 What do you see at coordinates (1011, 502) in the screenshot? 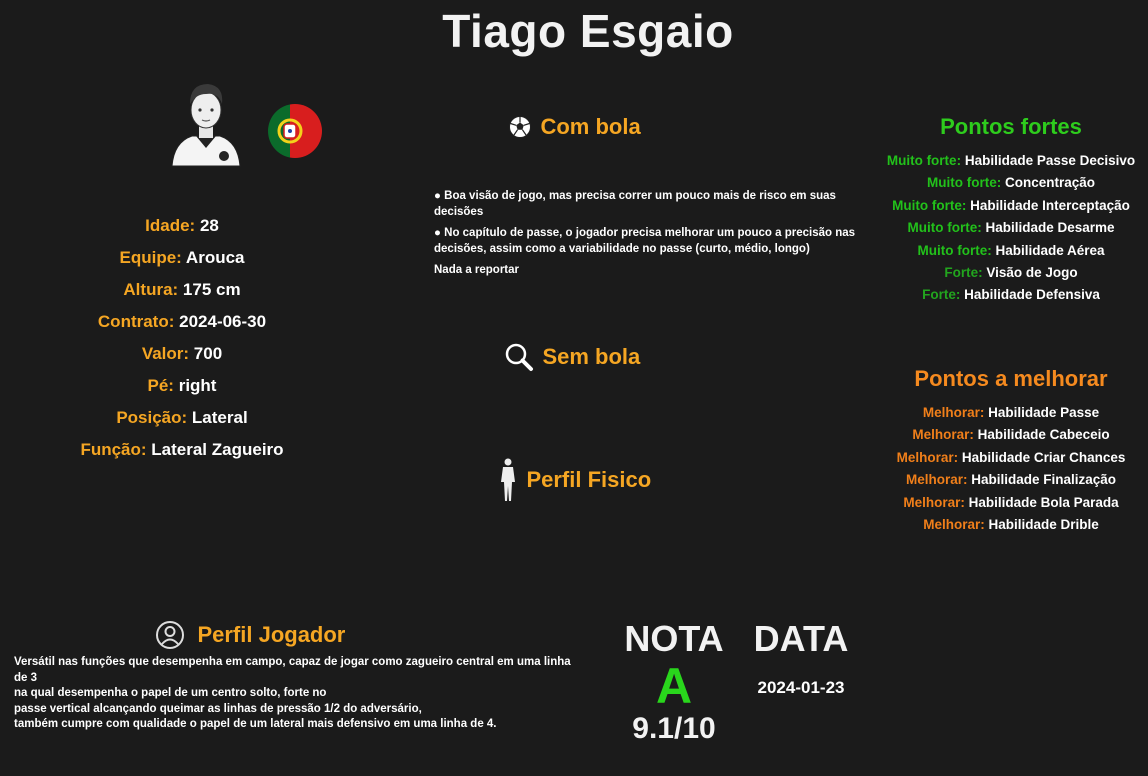
I see `improvement-item: Melhorar: Habilidade Bola Parada` at bounding box center [1011, 502].